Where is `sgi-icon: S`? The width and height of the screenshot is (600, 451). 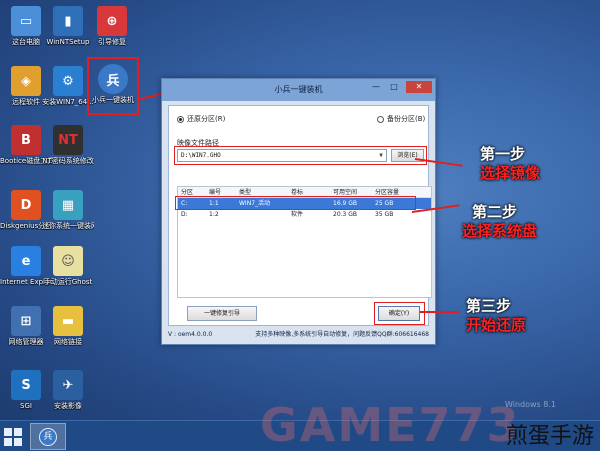
sgi-icon: S is located at coordinates (26, 385).